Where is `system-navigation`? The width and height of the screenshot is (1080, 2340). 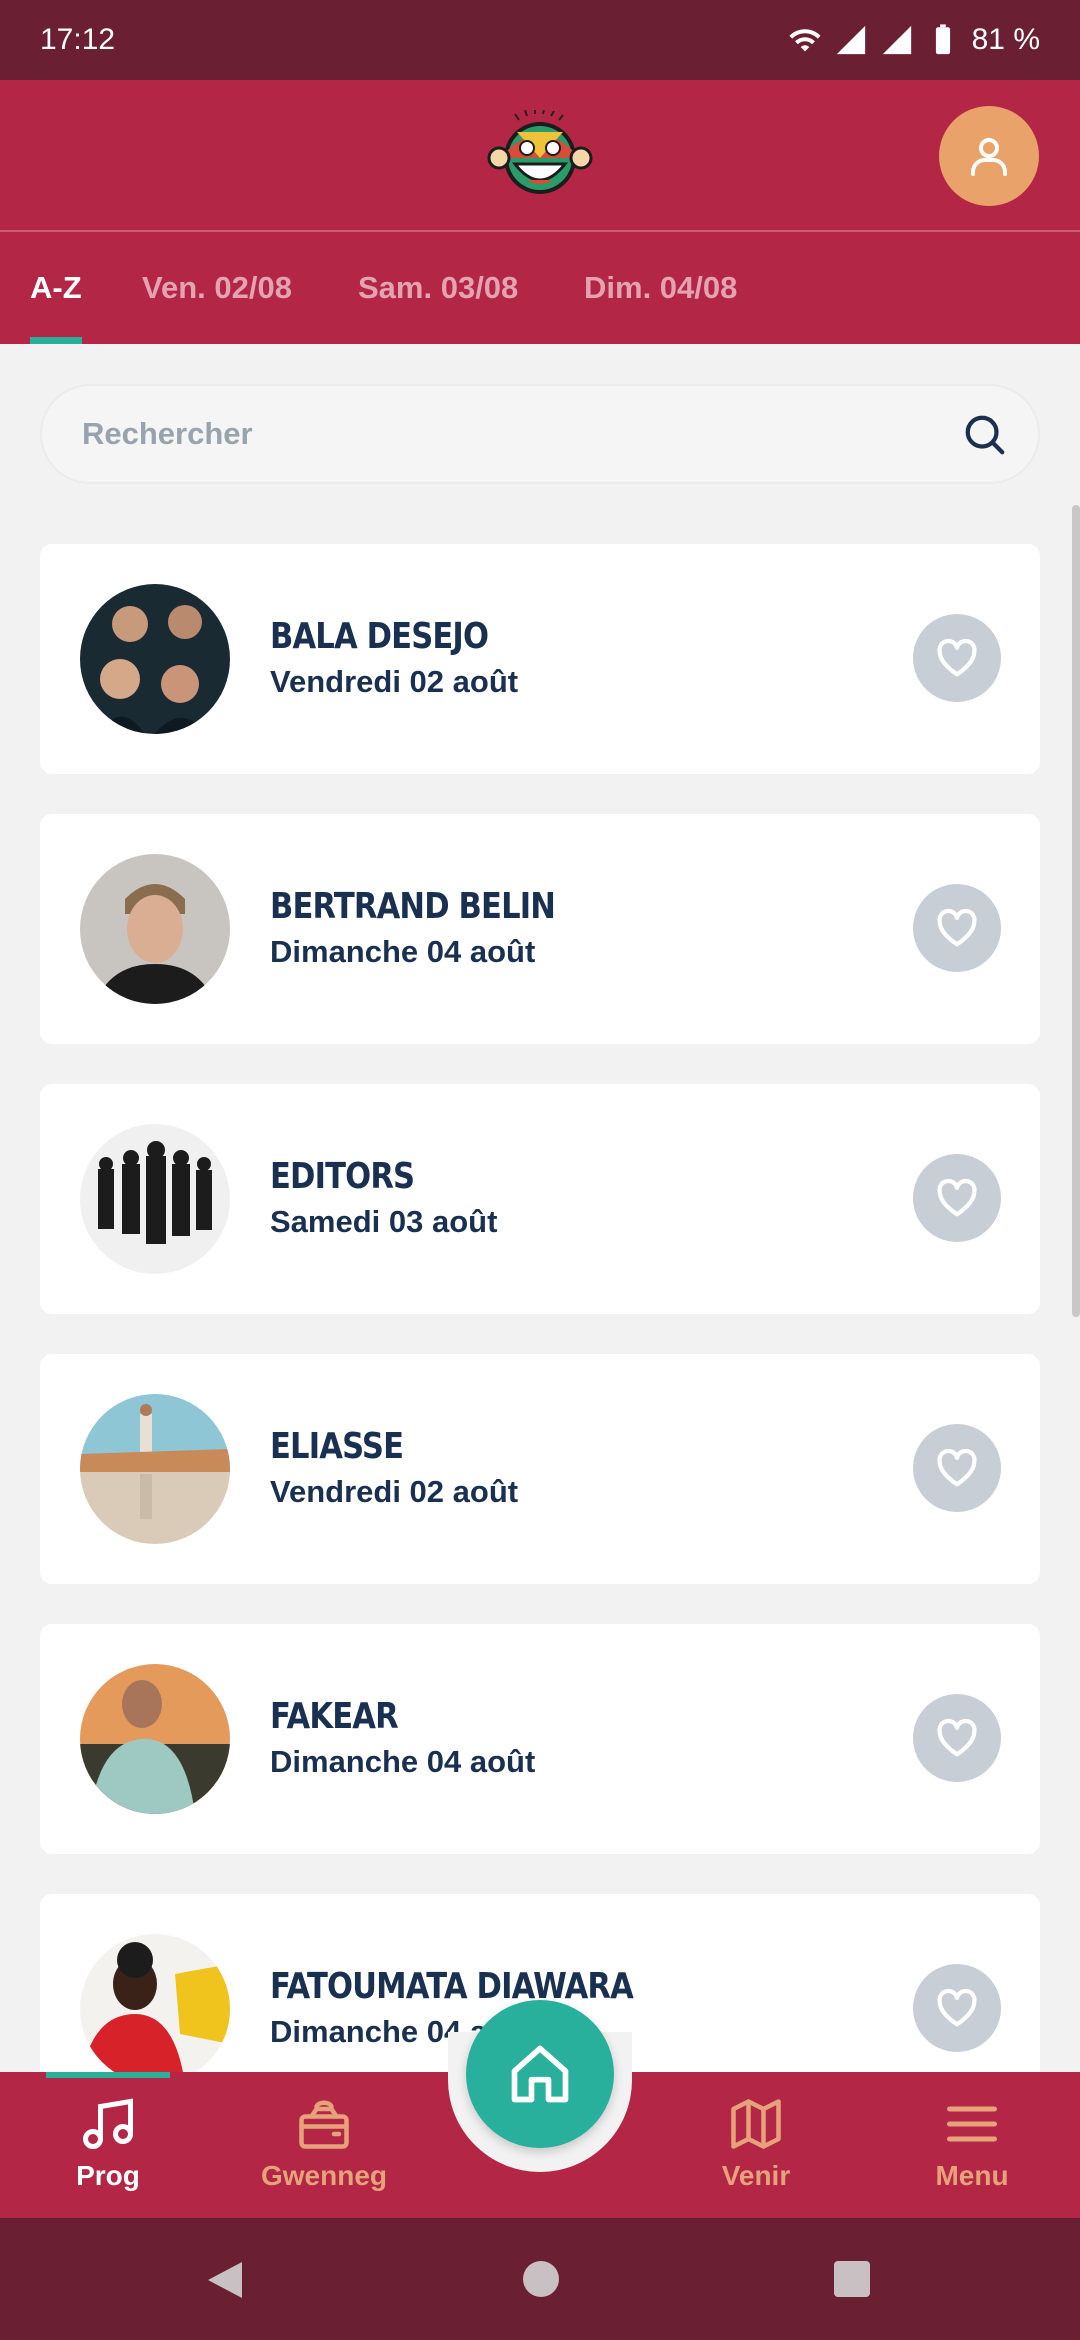 system-navigation is located at coordinates (540, 2279).